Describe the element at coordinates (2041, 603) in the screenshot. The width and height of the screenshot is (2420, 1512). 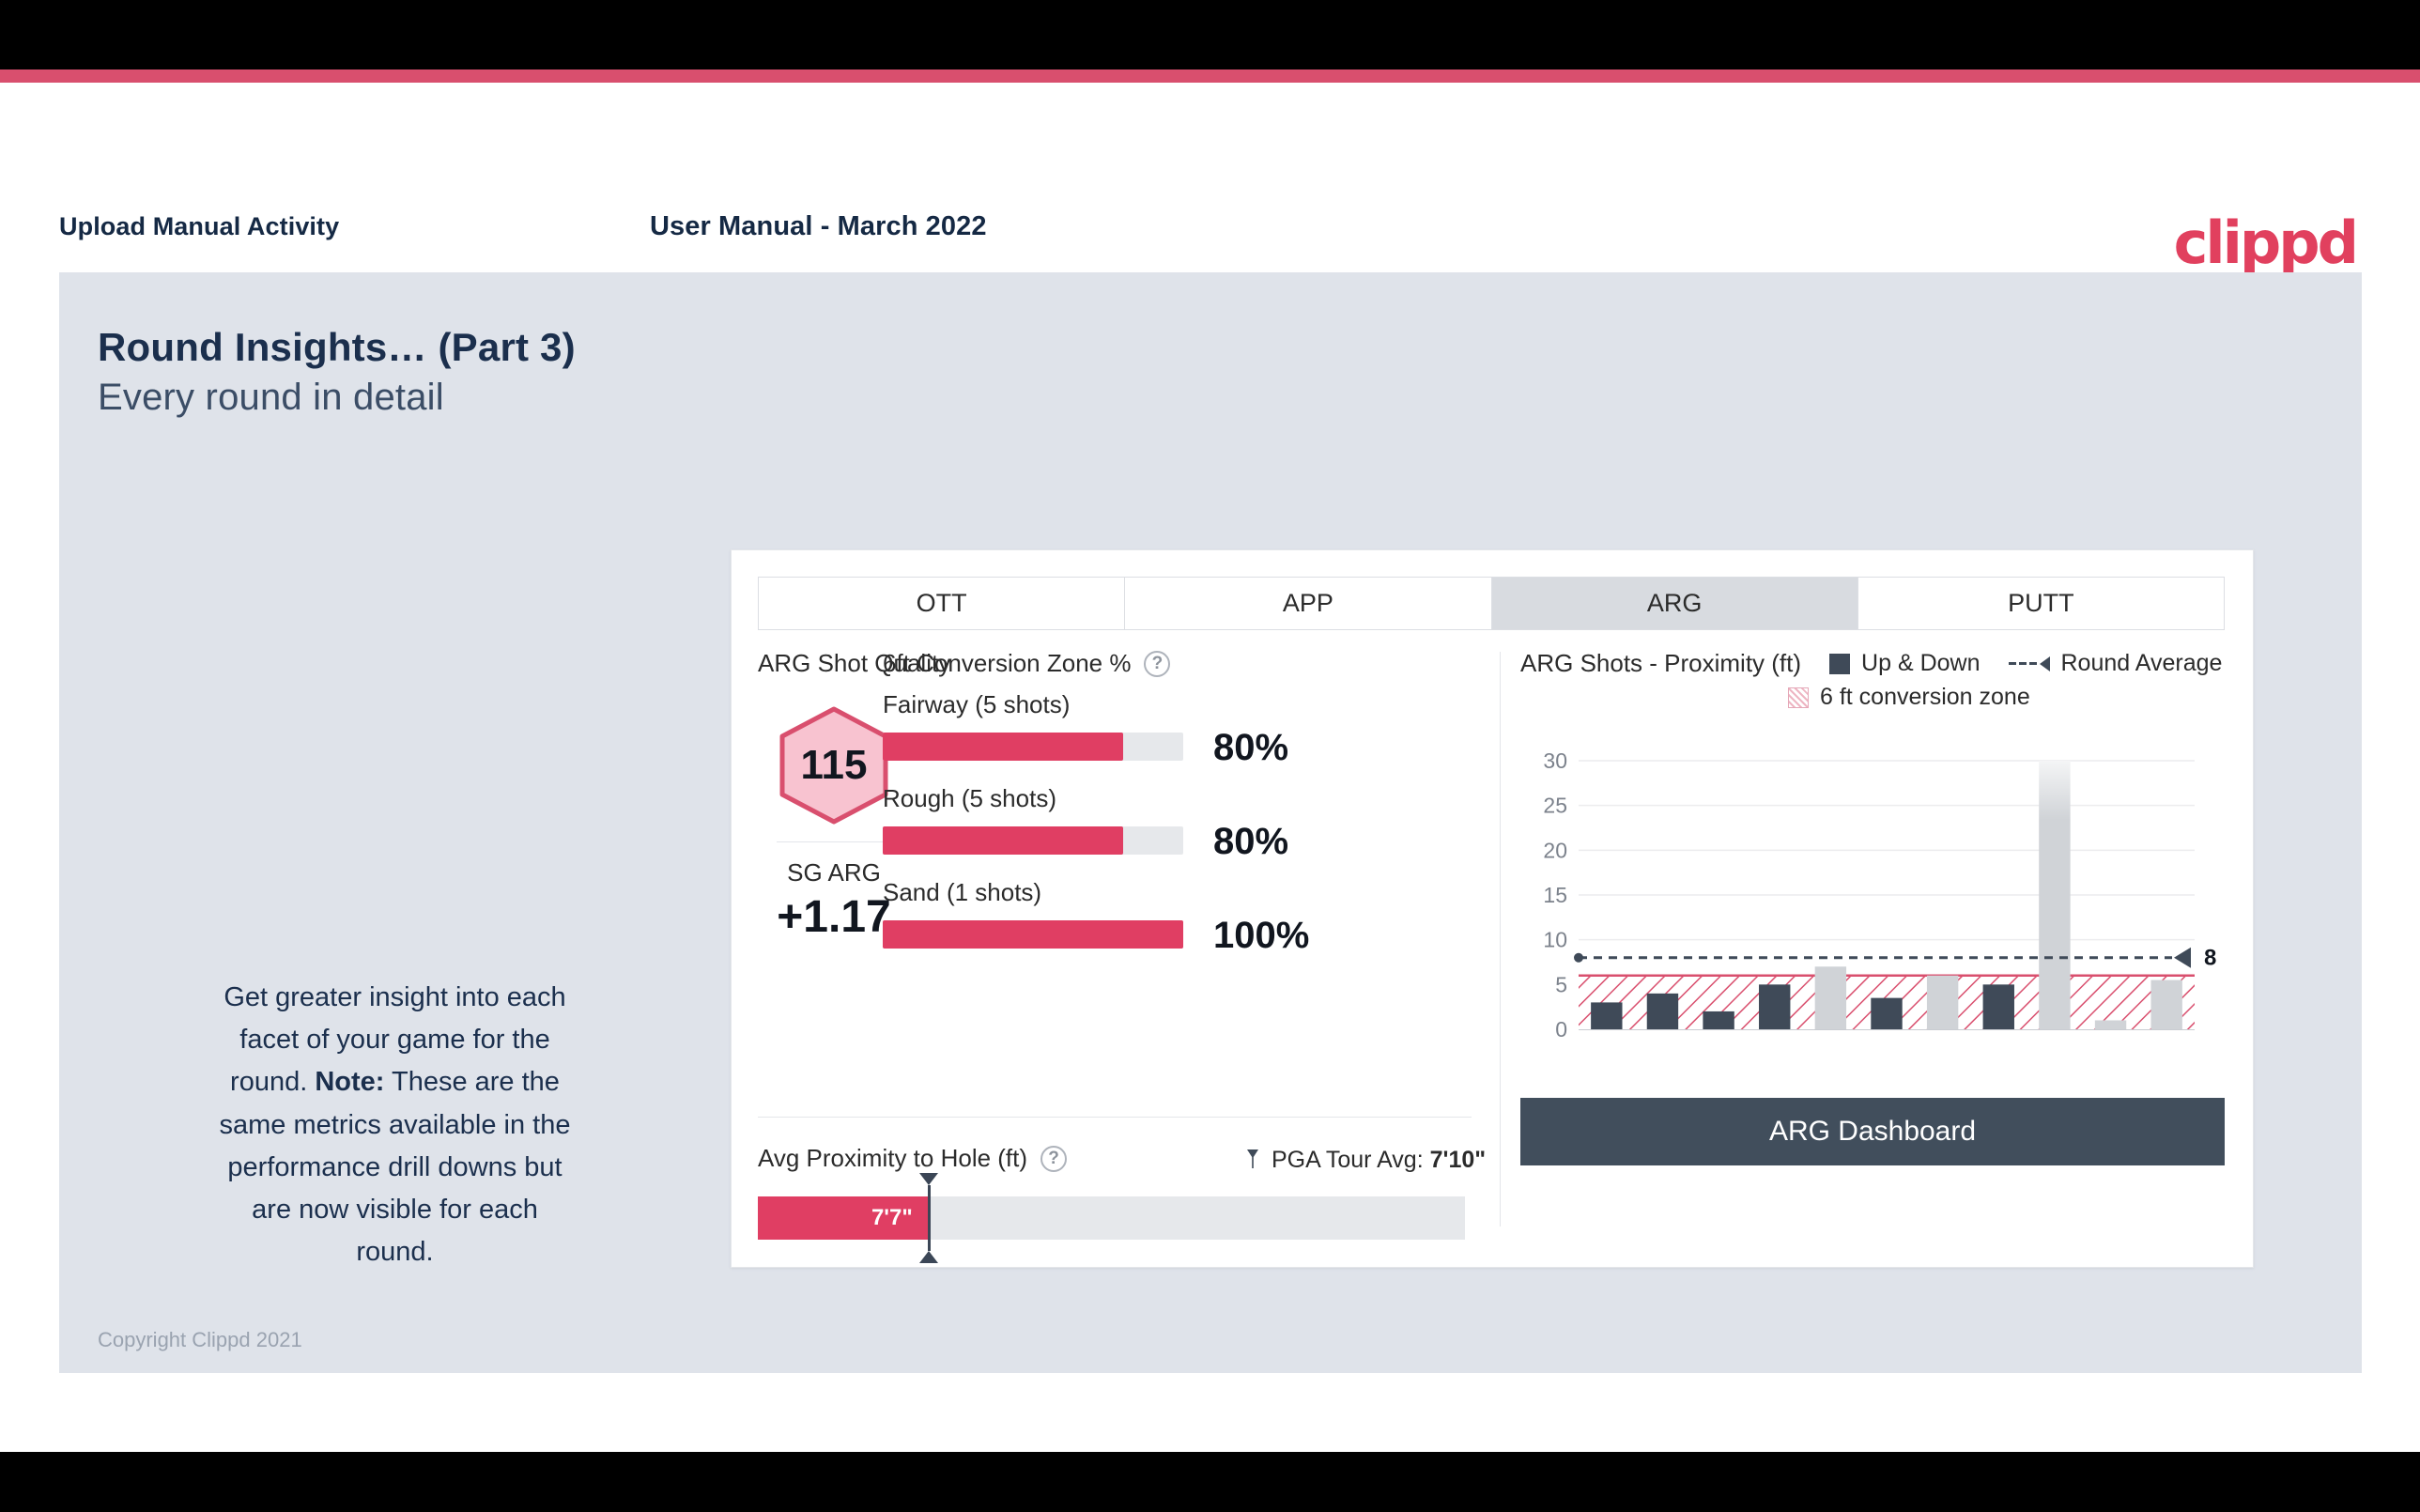
I see `tab-putt: PUTT` at that location.